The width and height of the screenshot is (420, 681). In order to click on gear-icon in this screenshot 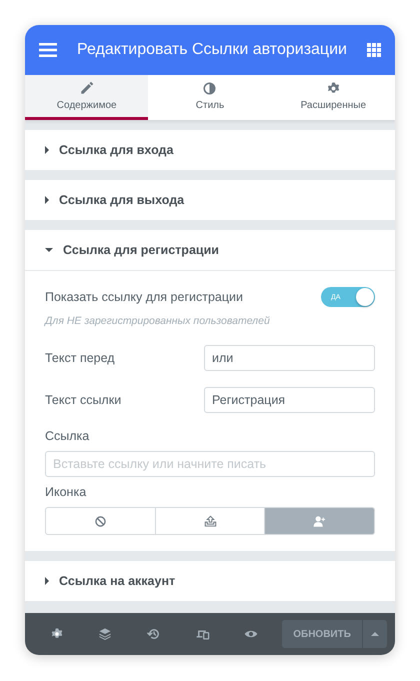, I will do `click(57, 634)`.